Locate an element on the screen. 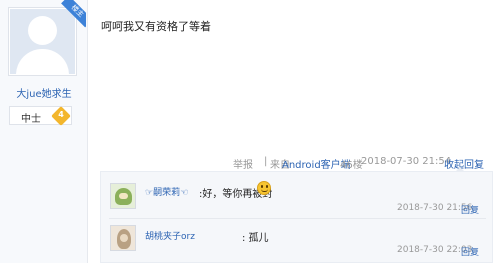 The image size is (499, 263). louzhu-badge: 楼主 is located at coordinates (72, 14).